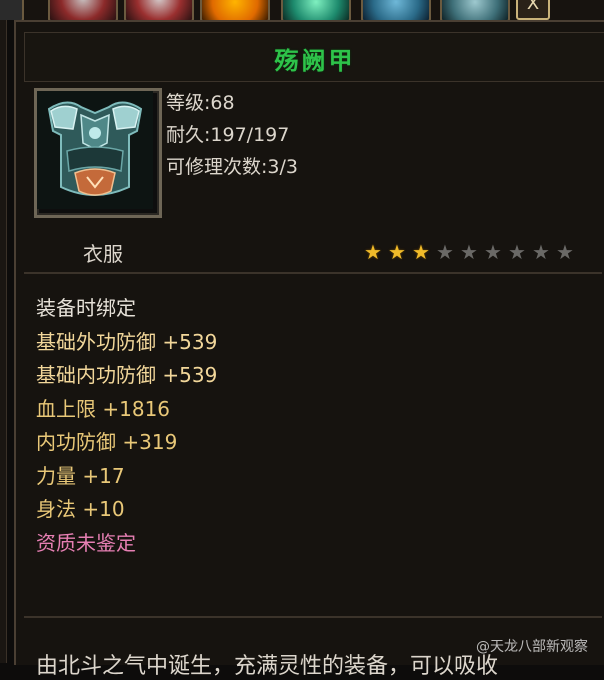 Image resolution: width=604 pixels, height=680 pixels. What do you see at coordinates (80, 509) in the screenshot?
I see `attribute-line: 身法 +10` at bounding box center [80, 509].